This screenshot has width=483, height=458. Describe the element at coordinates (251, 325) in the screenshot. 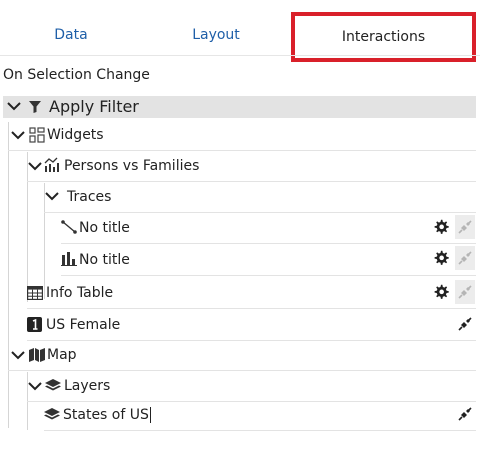

I see `tree-row-us-female: US Female` at that location.